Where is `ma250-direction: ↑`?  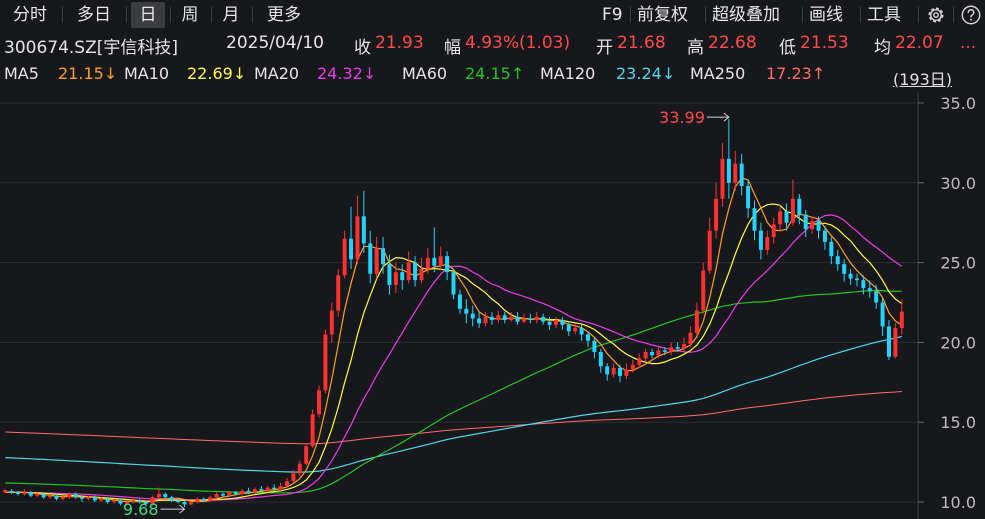
ma250-direction: ↑ is located at coordinates (818, 73).